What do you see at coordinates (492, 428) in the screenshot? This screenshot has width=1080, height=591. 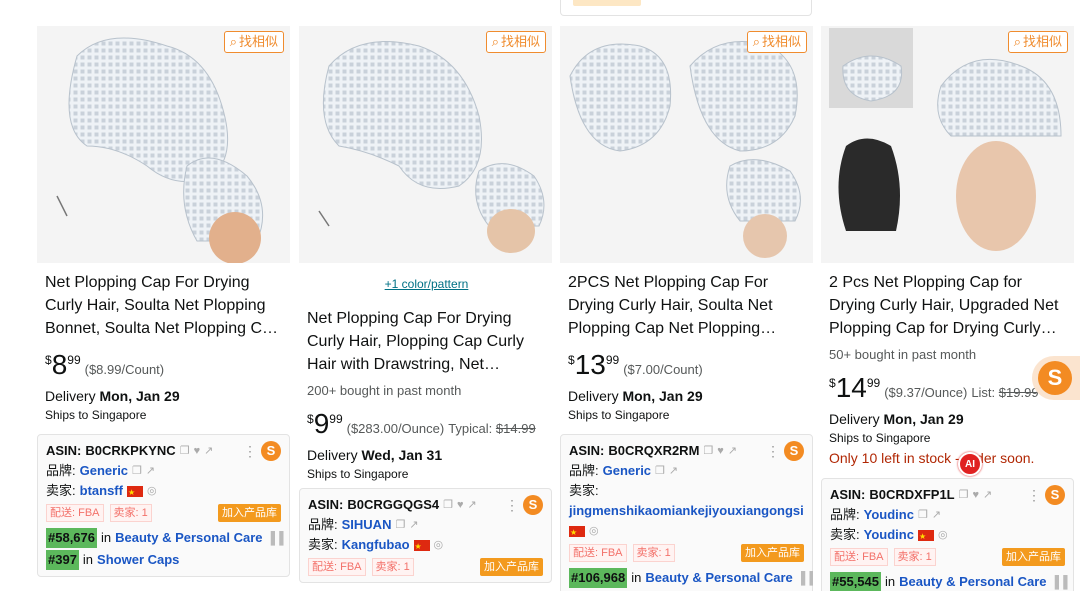 I see `list-price: Typical: $14.99` at bounding box center [492, 428].